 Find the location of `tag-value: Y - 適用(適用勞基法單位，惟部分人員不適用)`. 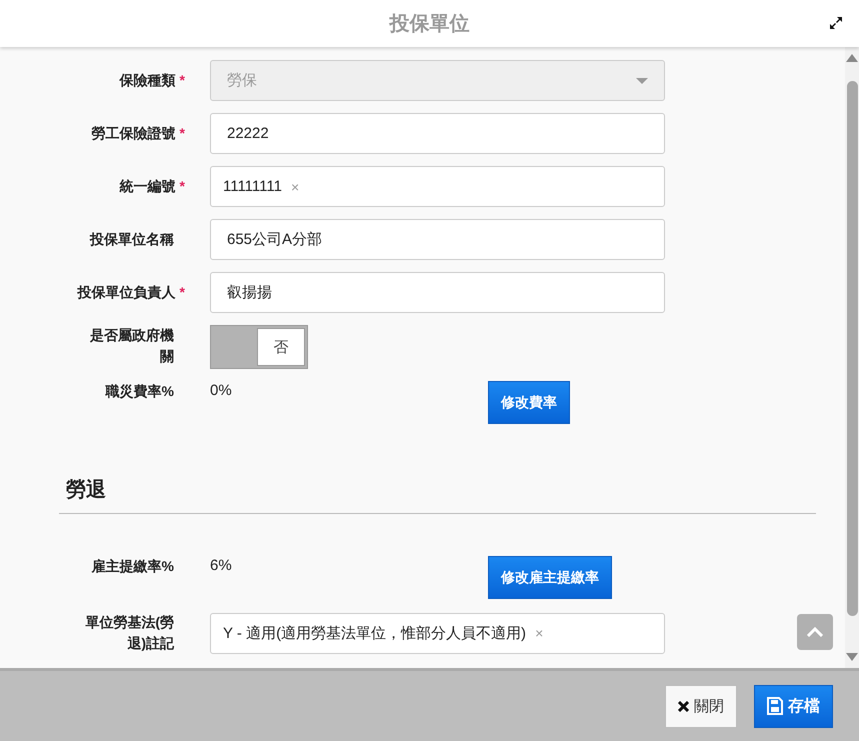

tag-value: Y - 適用(適用勞基法單位，惟部分人員不適用) is located at coordinates (374, 633).